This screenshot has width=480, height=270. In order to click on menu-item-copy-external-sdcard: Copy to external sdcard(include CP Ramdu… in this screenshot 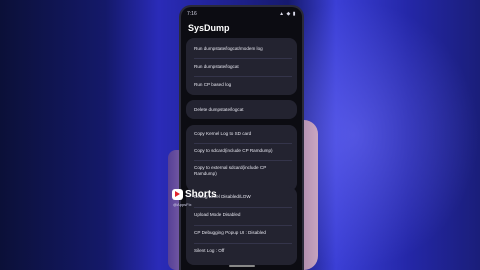, I will do `click(242, 170)`.